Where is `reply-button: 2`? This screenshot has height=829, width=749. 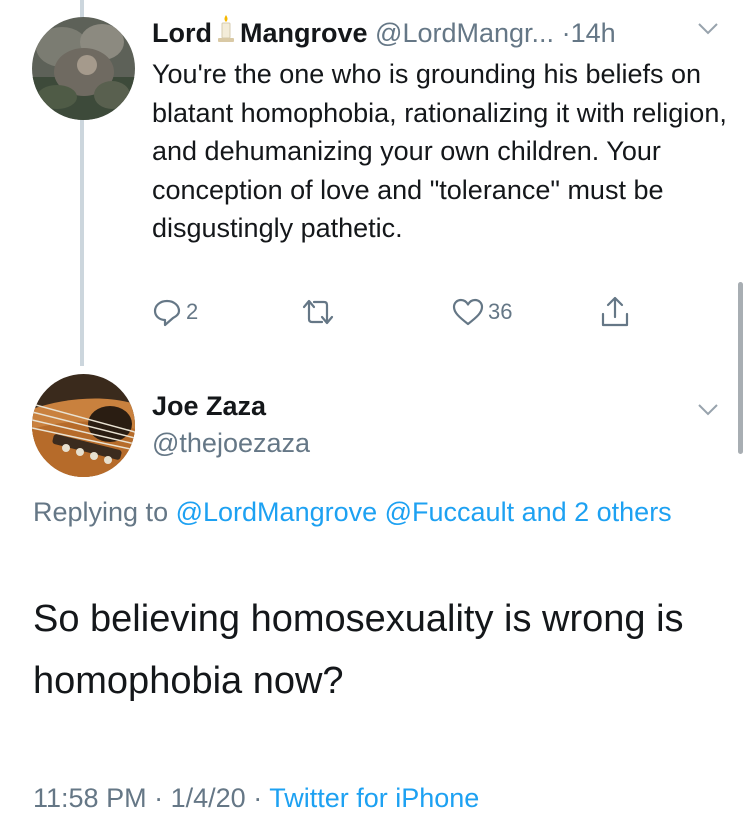
reply-button: 2 is located at coordinates (175, 312).